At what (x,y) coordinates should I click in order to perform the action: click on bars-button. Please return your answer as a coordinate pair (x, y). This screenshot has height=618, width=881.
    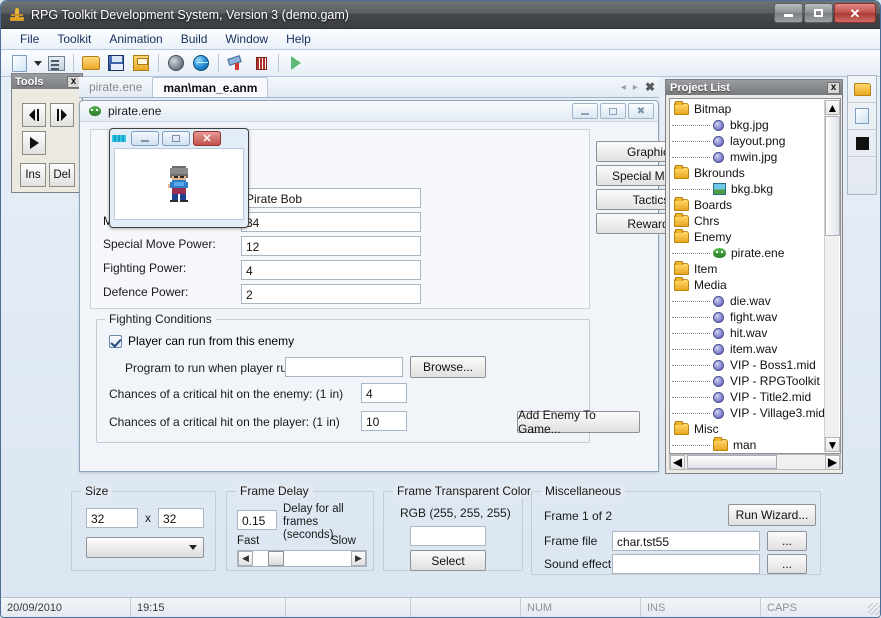
    Looking at the image, I should click on (261, 63).